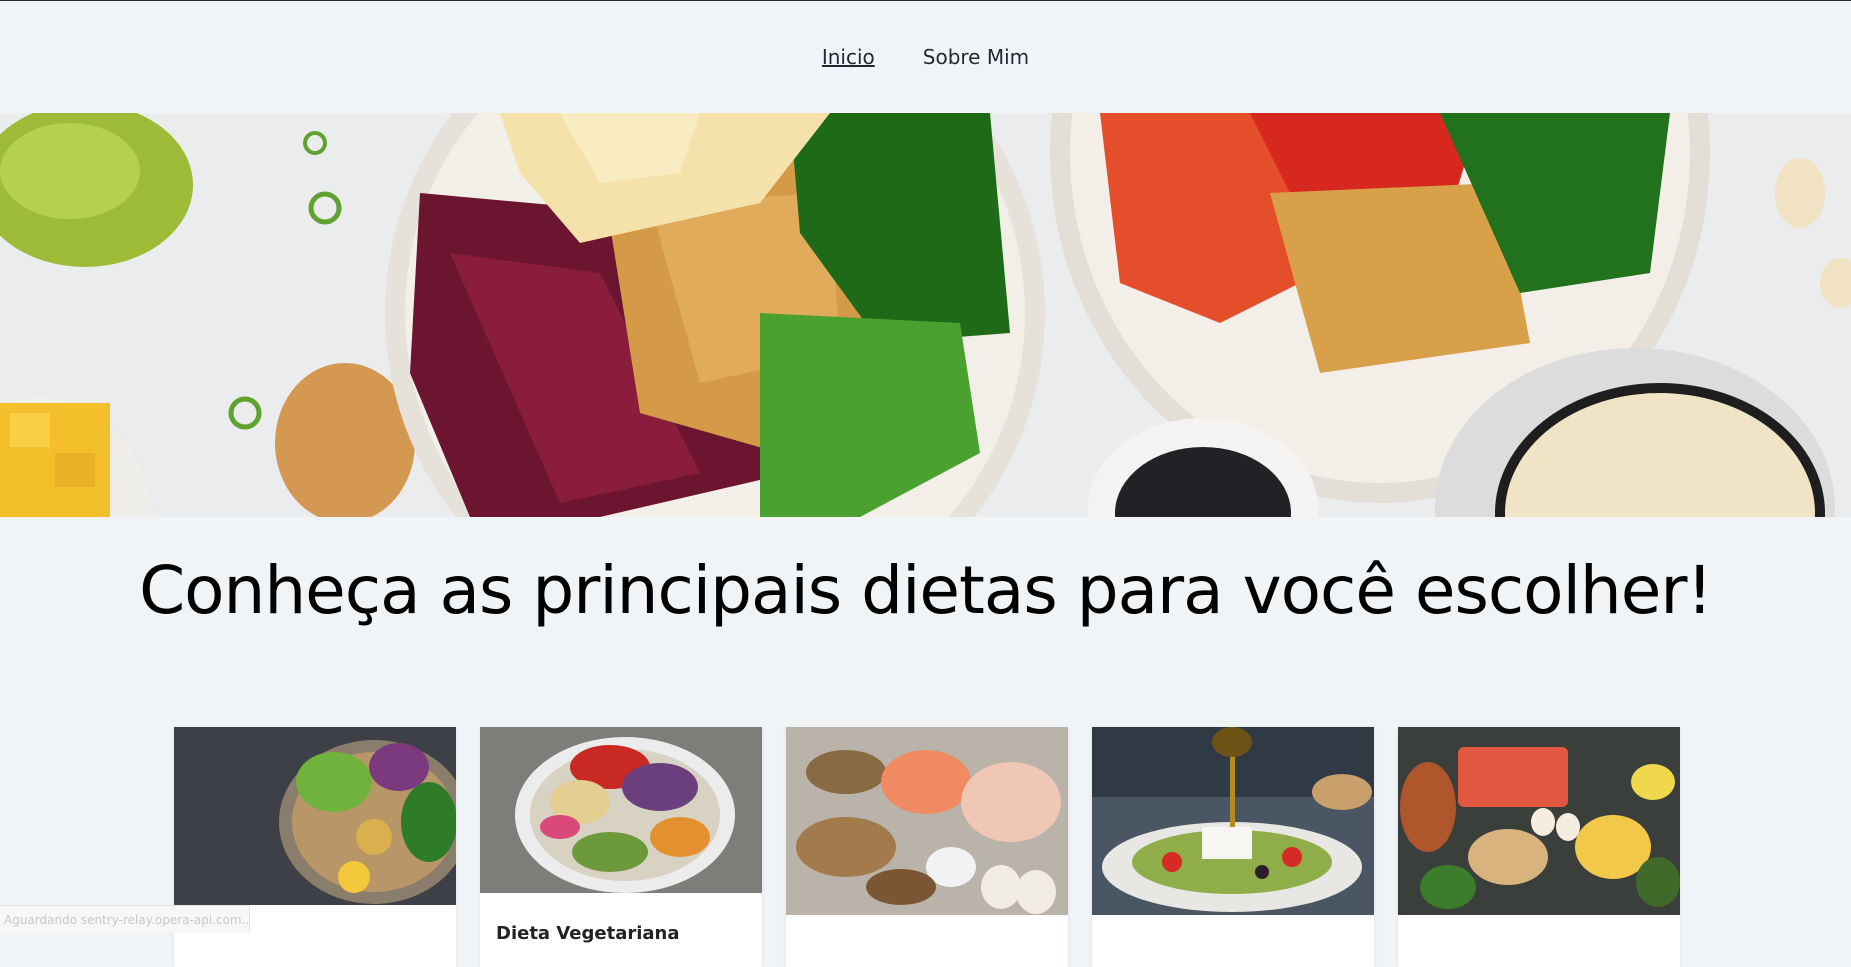 The width and height of the screenshot is (1851, 967). I want to click on nav-link-sobre-mim: Sobre Mim, so click(976, 57).